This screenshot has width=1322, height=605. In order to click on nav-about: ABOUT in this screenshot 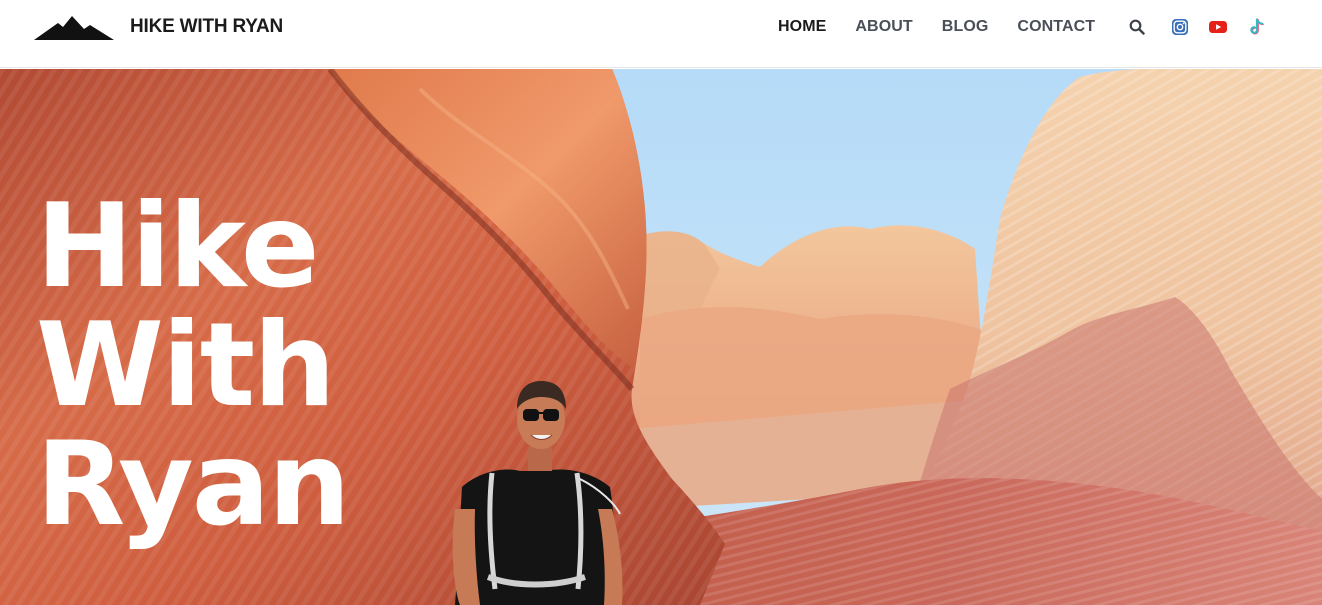, I will do `click(883, 27)`.